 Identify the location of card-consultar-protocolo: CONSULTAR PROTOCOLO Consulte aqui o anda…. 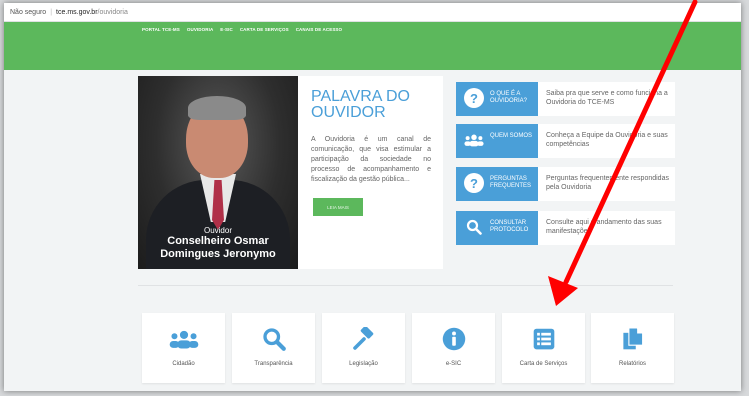
(565, 228).